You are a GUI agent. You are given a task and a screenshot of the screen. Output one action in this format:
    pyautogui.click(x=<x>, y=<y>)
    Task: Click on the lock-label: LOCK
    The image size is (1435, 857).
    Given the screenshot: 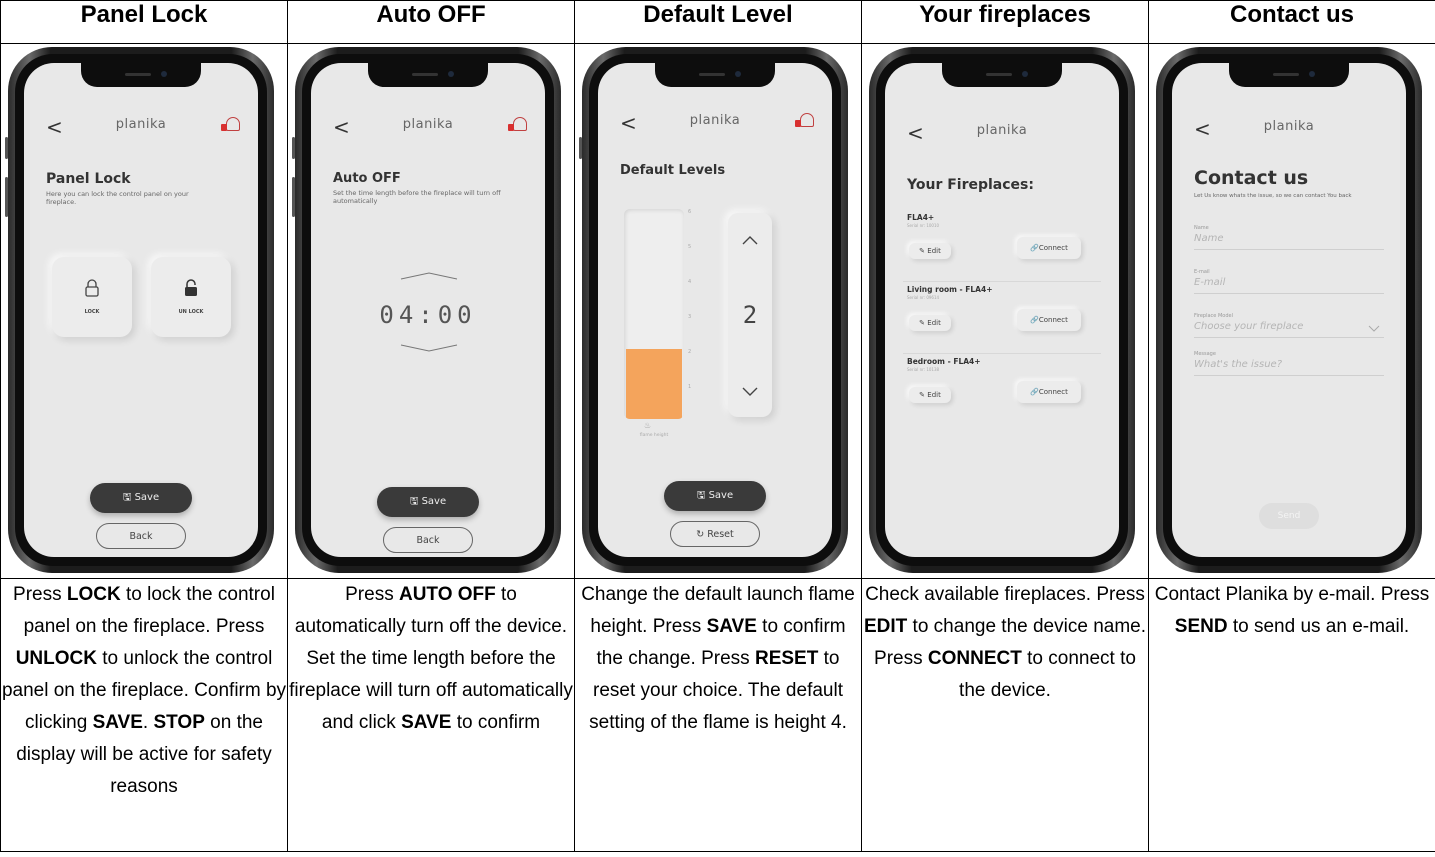 What is the action you would take?
    pyautogui.click(x=92, y=312)
    